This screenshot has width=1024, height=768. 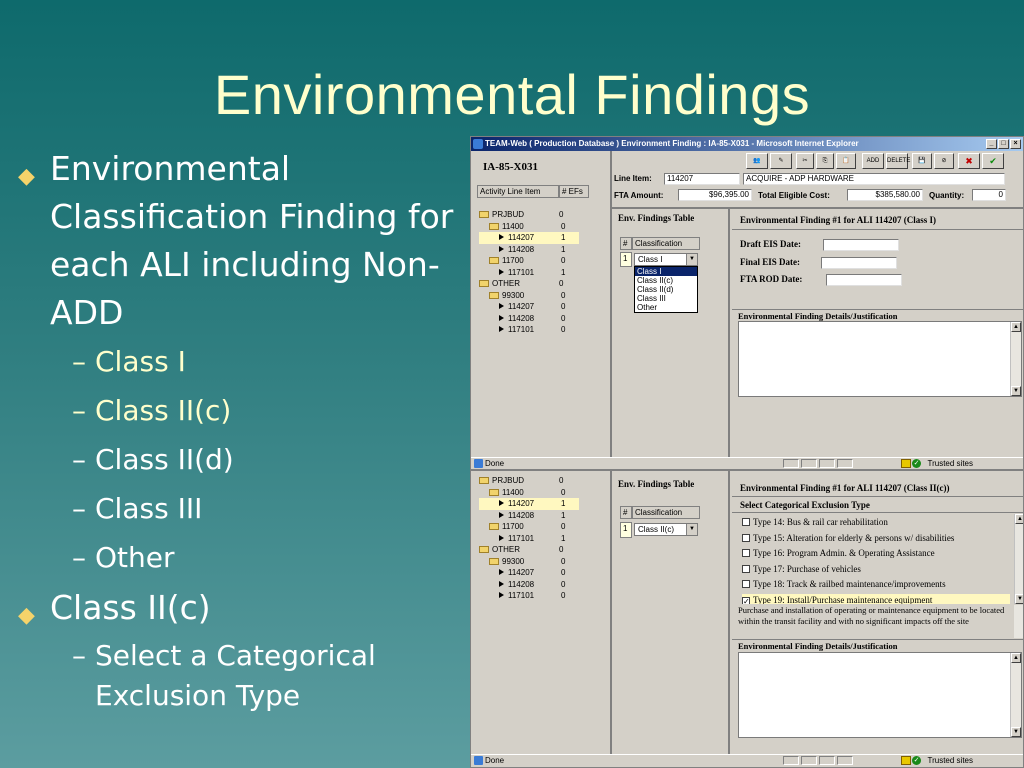 I want to click on dropdown-option: Class III, so click(x=666, y=298).